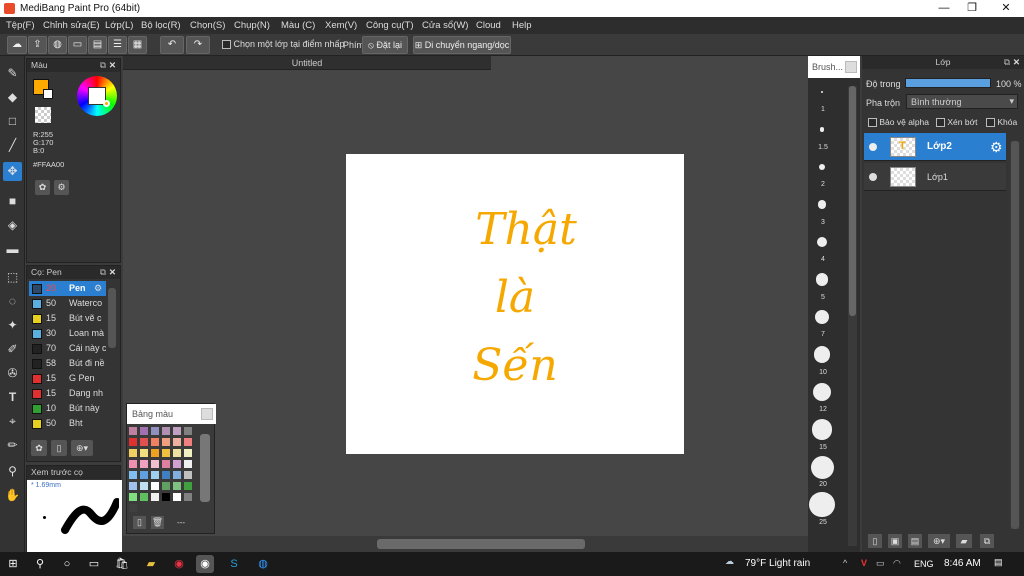 The image size is (1024, 576). I want to click on lock-option: Khóa, so click(1001, 122).